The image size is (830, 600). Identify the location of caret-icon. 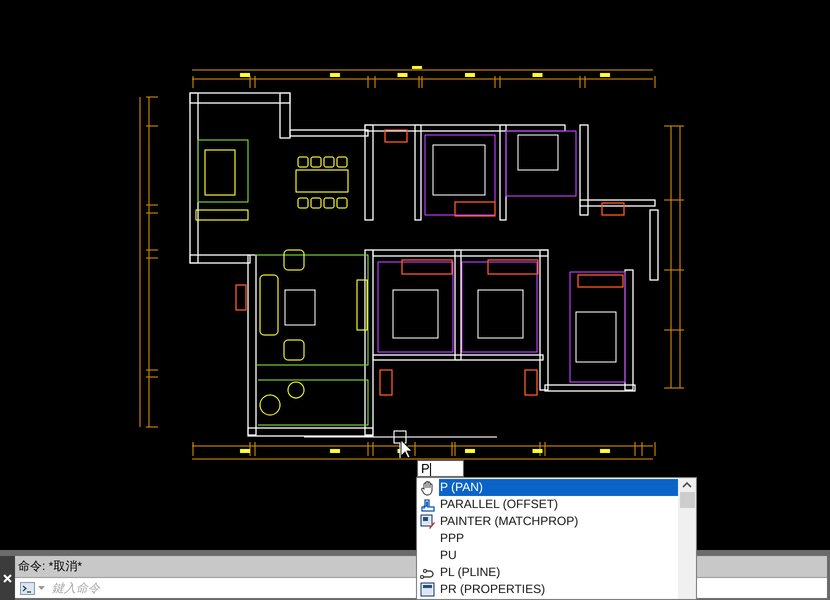
(41, 588).